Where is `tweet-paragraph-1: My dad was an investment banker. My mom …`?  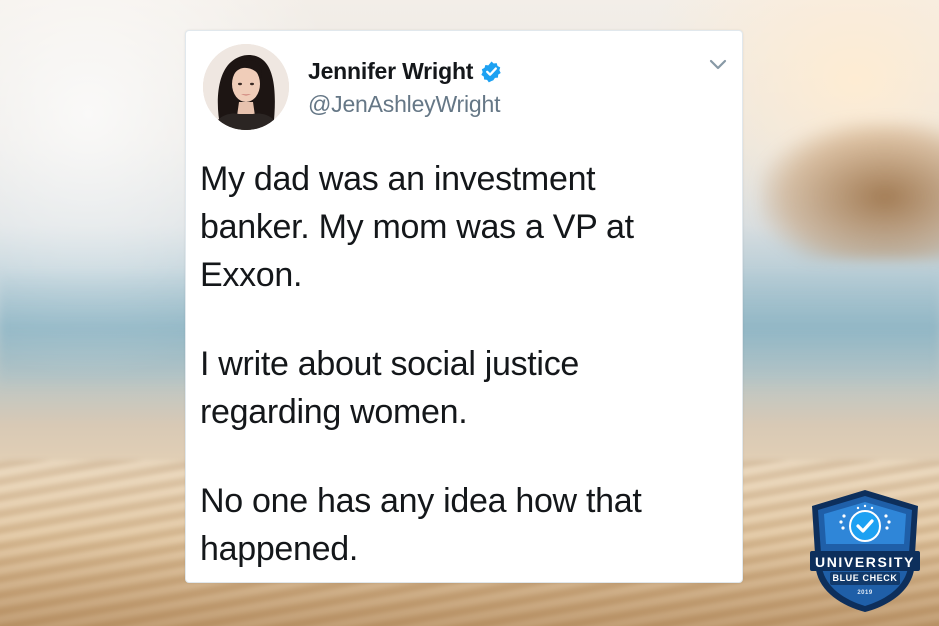 tweet-paragraph-1: My dad was an investment banker. My mom … is located at coordinates (417, 227).